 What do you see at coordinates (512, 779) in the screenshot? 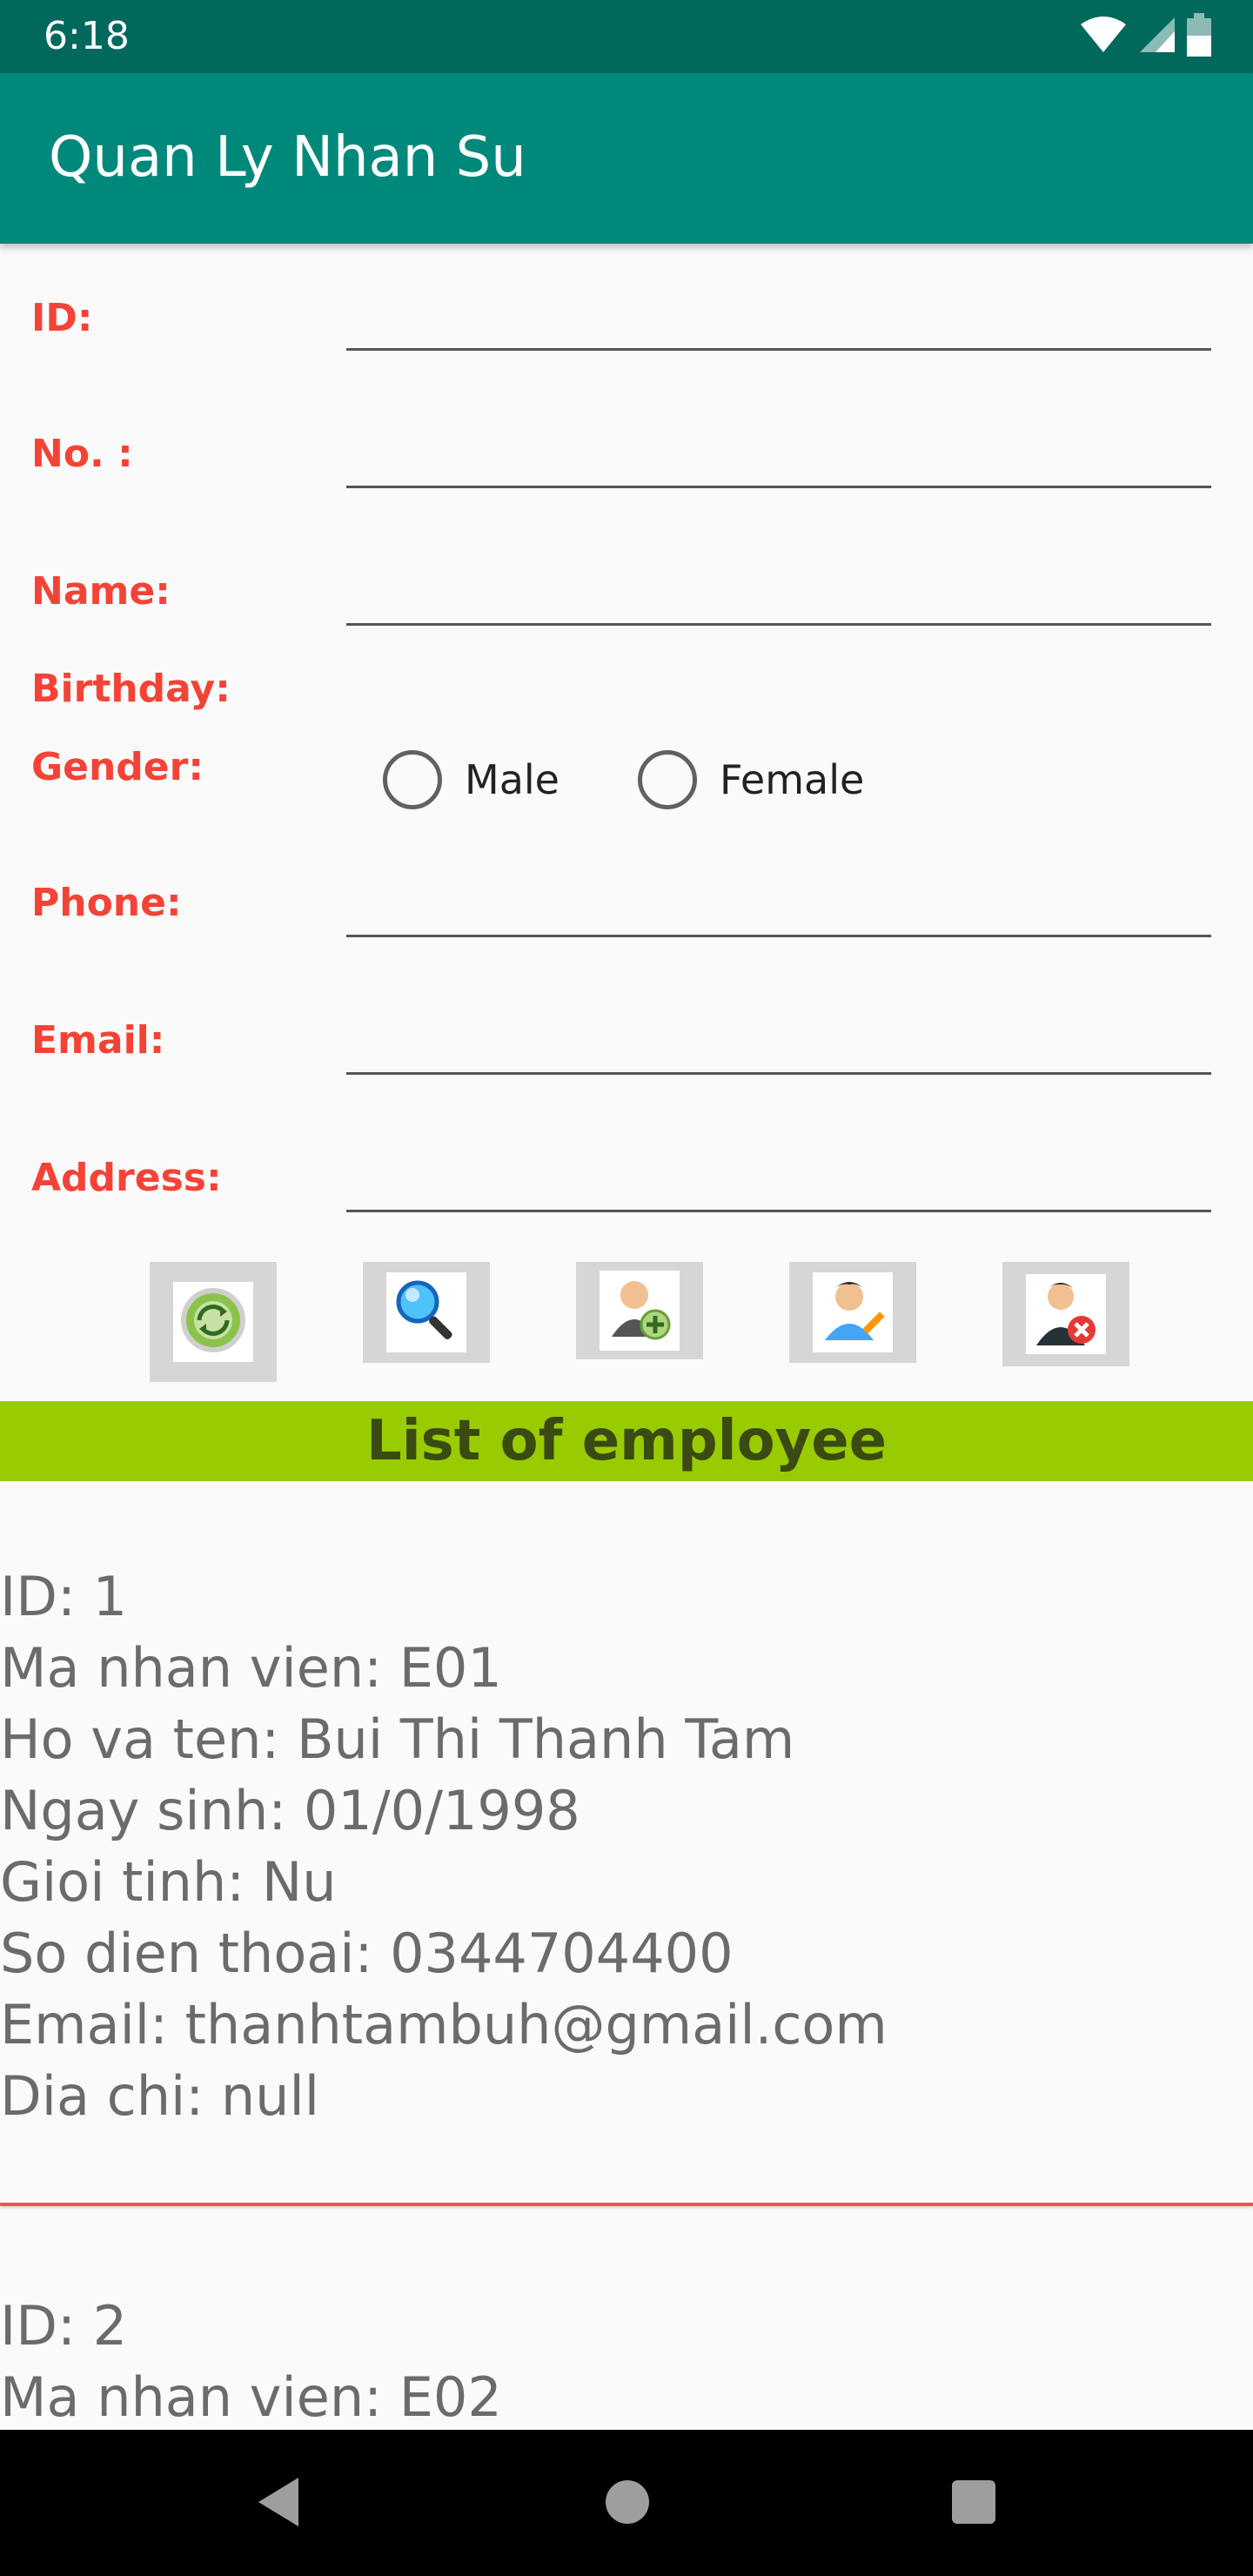
I see `male-radio-label: Male` at bounding box center [512, 779].